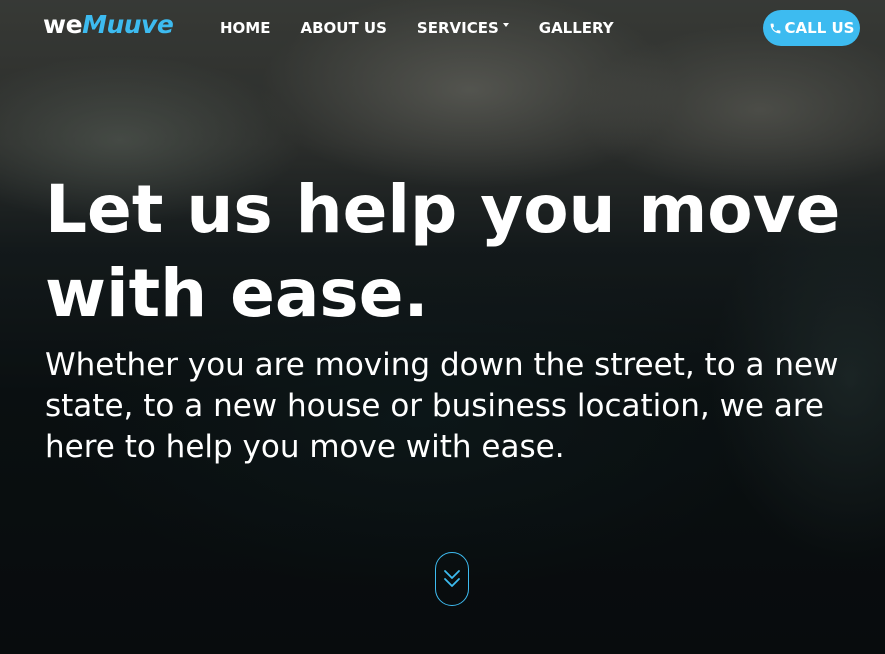 This screenshot has height=654, width=885. Describe the element at coordinates (63, 24) in the screenshot. I see `brand-logo-we: we` at that location.